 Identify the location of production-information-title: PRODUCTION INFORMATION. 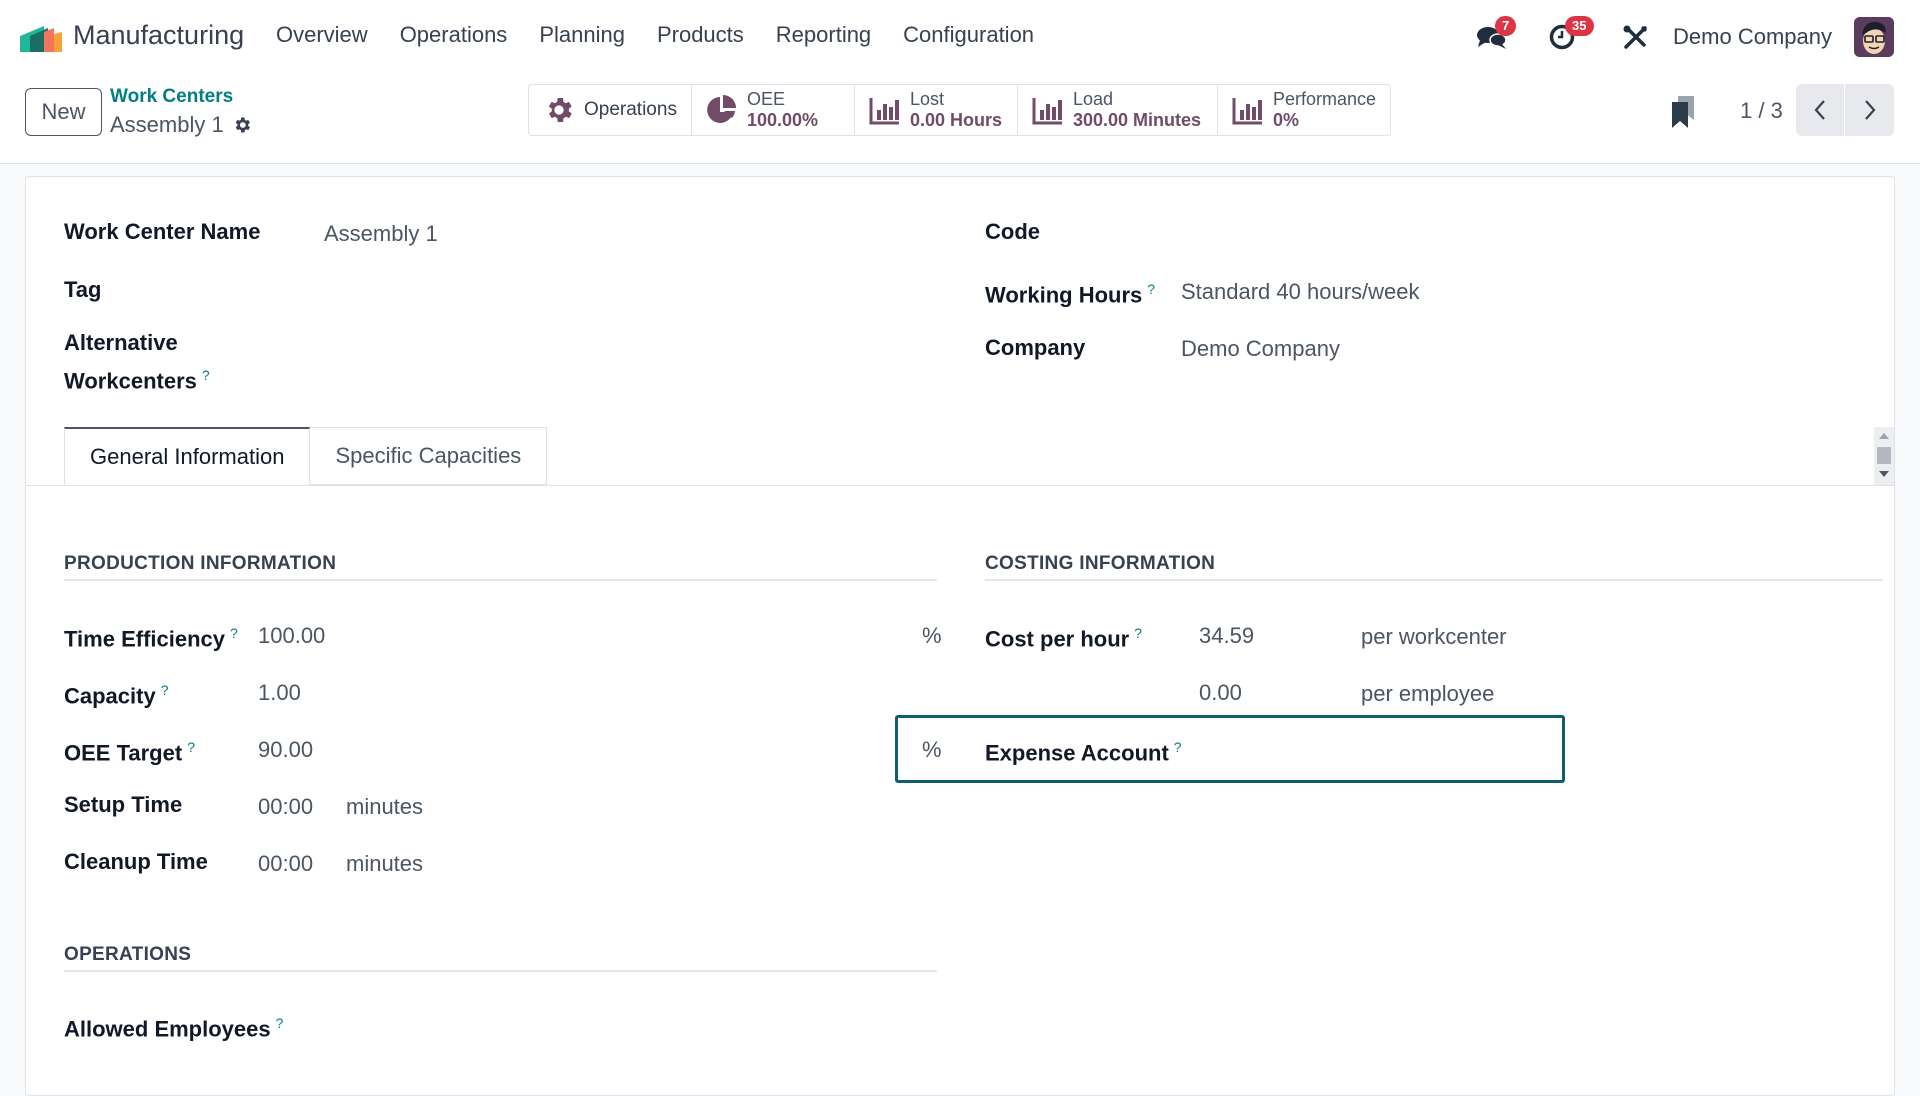
(200, 563).